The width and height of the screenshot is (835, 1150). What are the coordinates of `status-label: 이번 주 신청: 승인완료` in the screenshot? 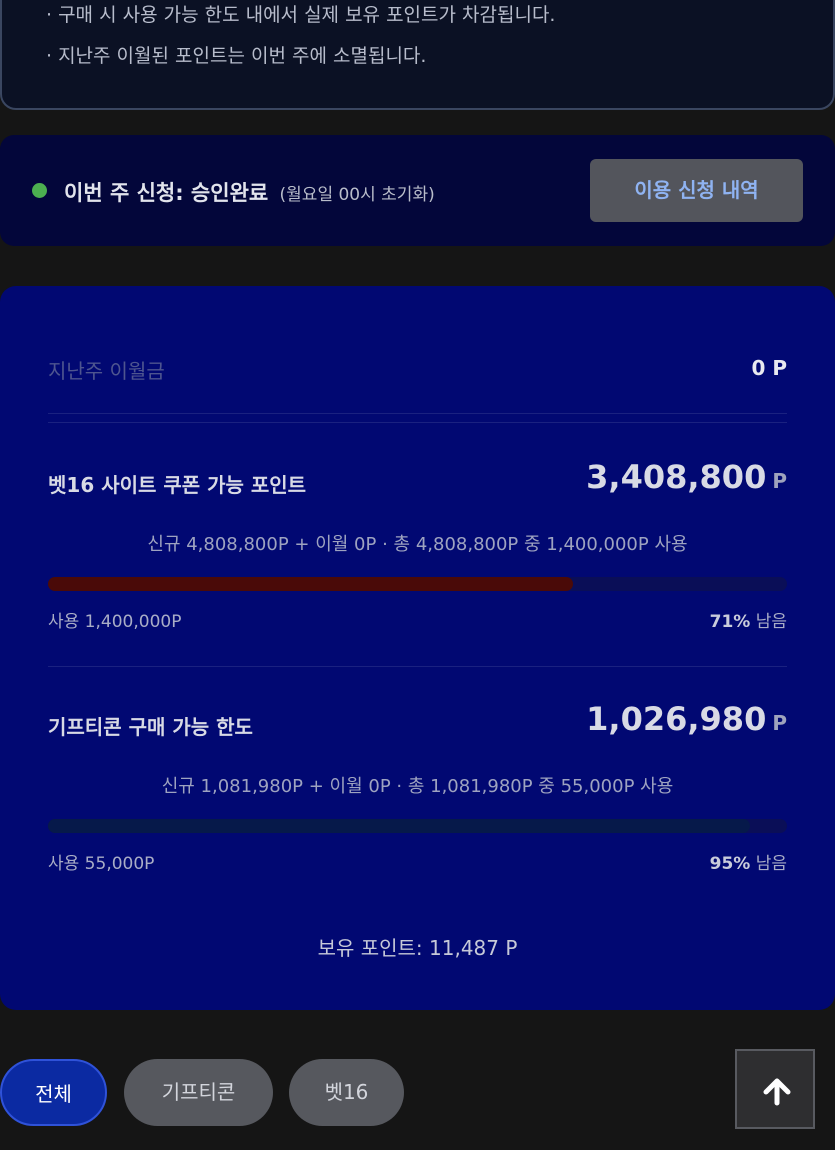 It's located at (166, 193).